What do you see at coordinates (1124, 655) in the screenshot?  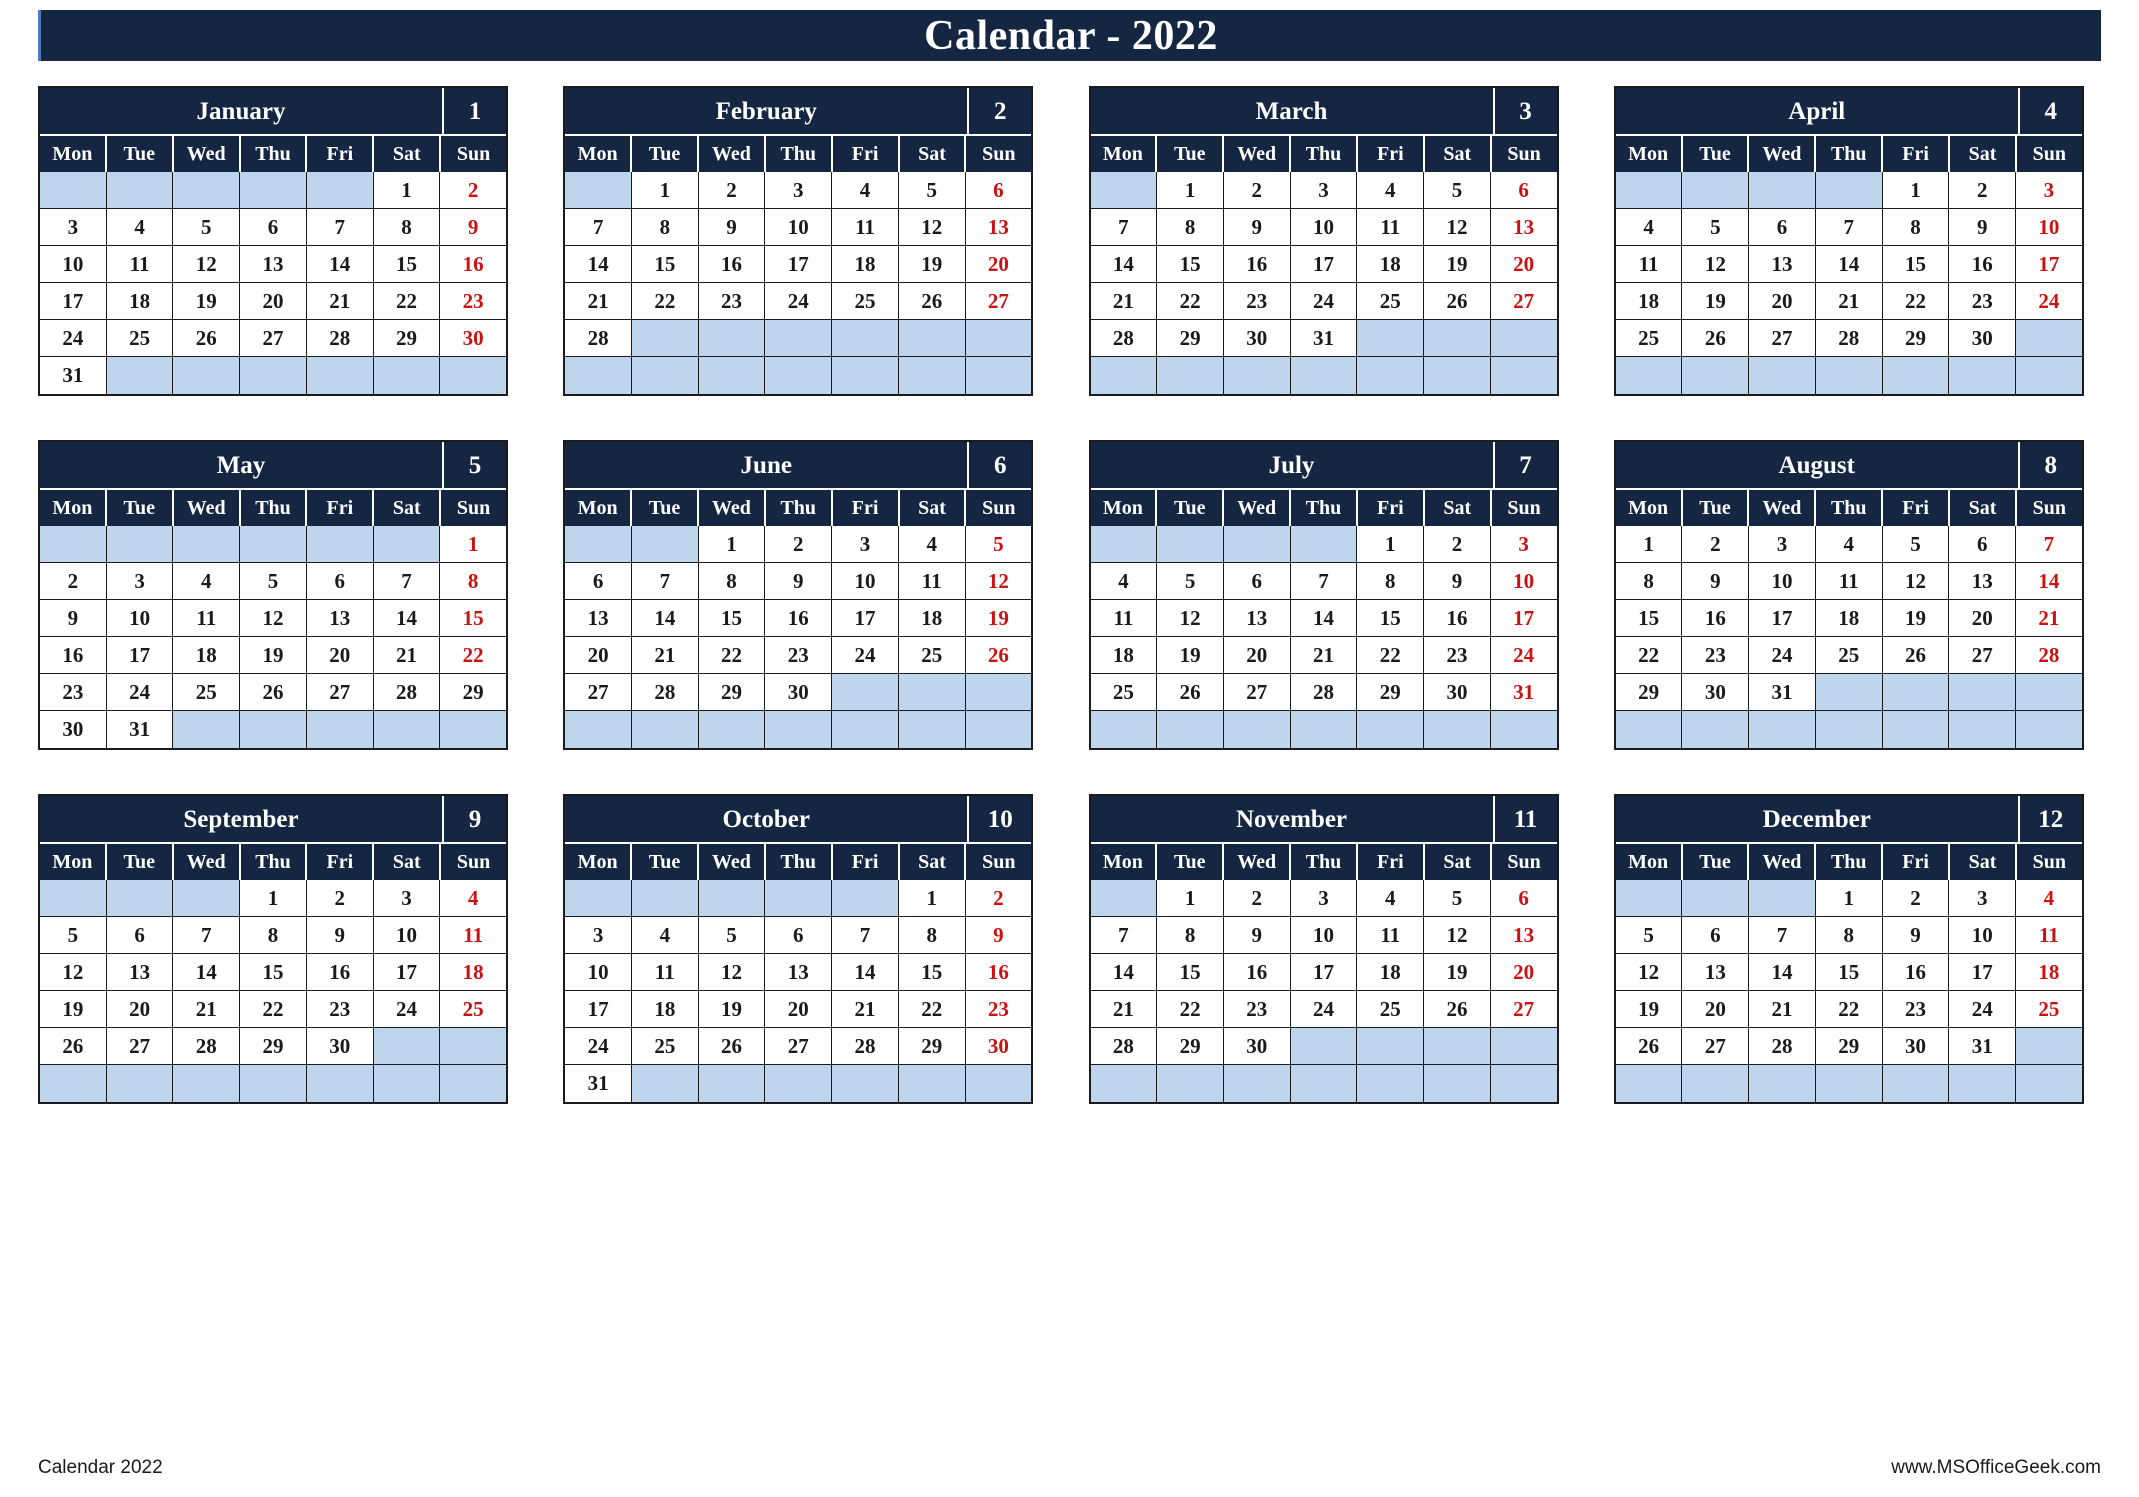 I see `day-cell: 18` at bounding box center [1124, 655].